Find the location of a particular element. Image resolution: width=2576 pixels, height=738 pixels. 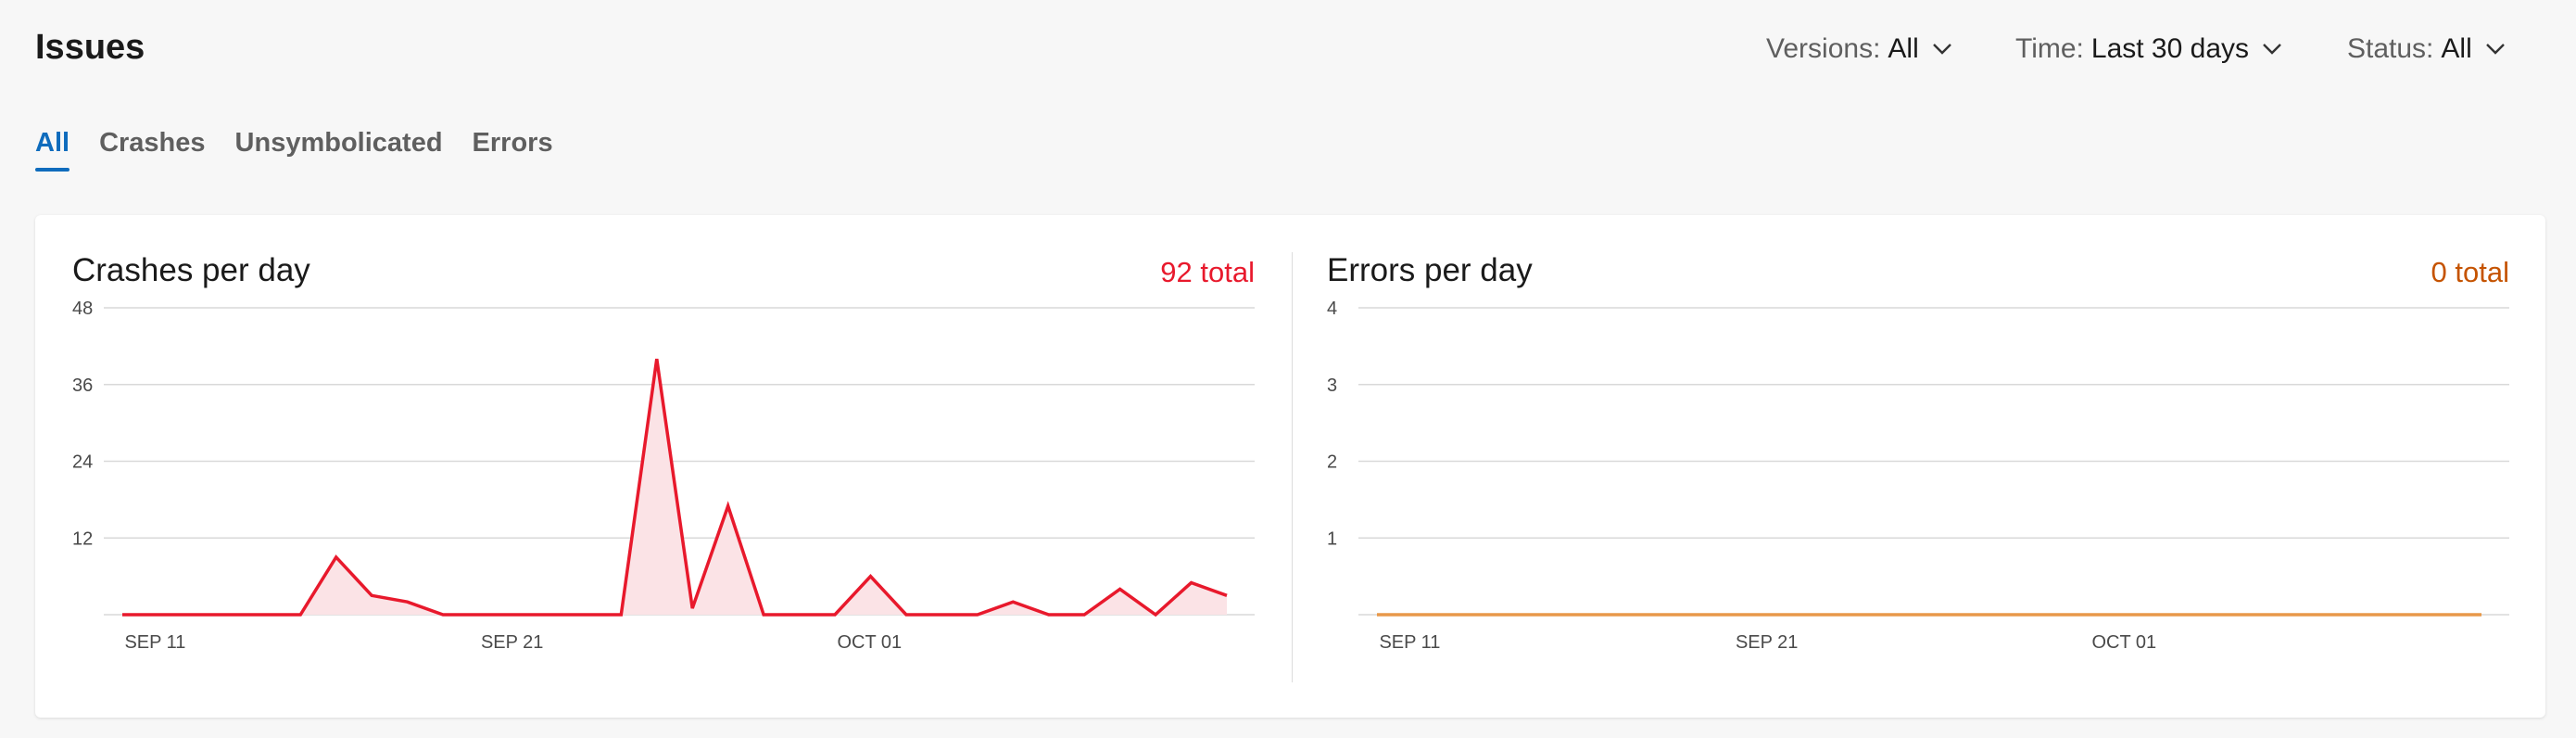

errors-y-tick-label: 1 is located at coordinates (1332, 538).